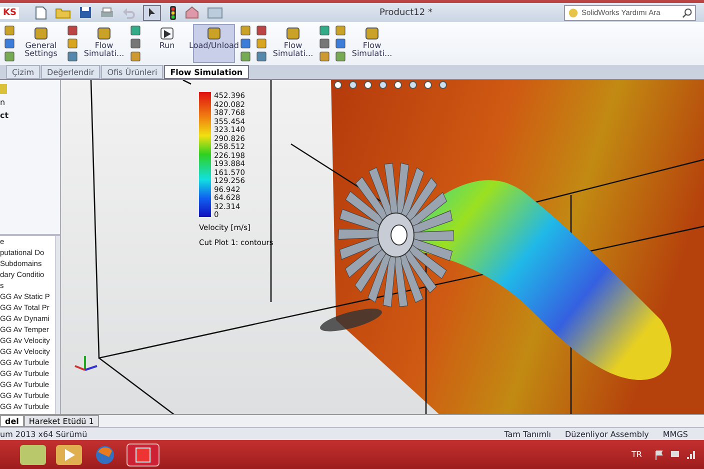 This screenshot has height=469, width=704. I want to click on folder-icon, so click(63, 12).